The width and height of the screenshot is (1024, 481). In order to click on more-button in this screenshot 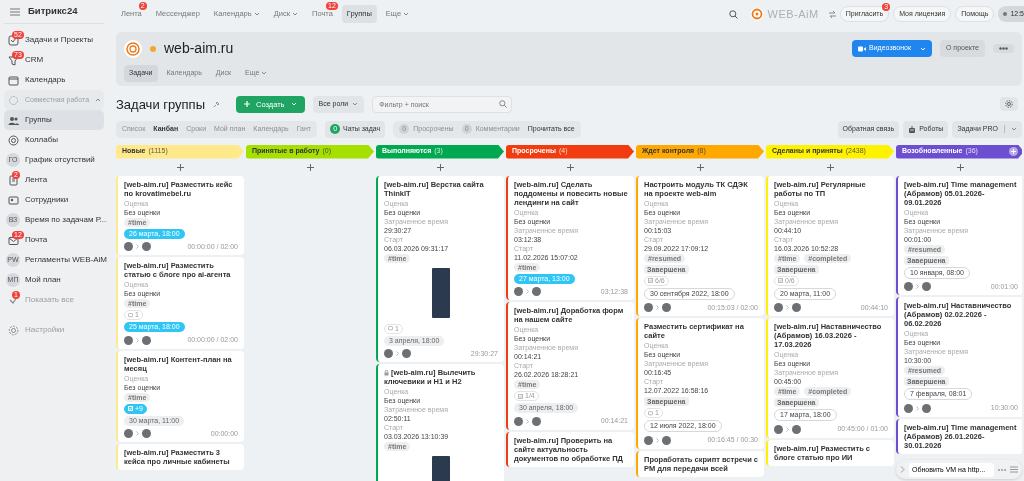, I will do `click(1003, 48)`.